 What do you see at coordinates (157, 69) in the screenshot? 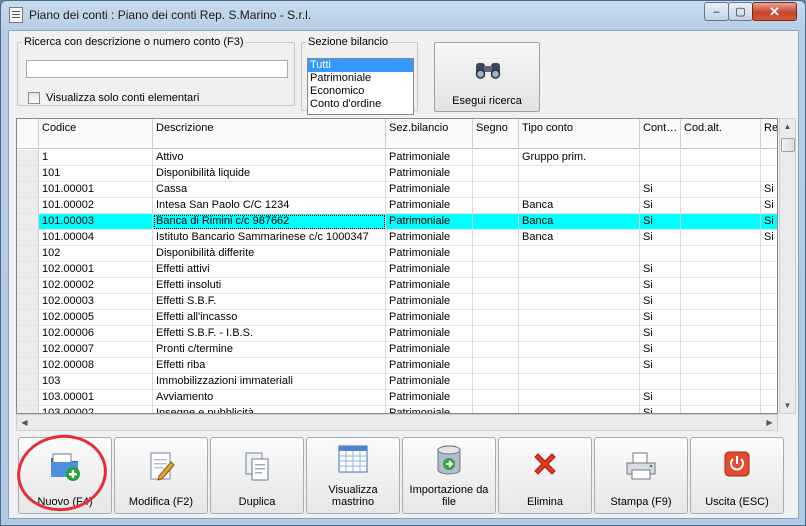
I see `search-input` at bounding box center [157, 69].